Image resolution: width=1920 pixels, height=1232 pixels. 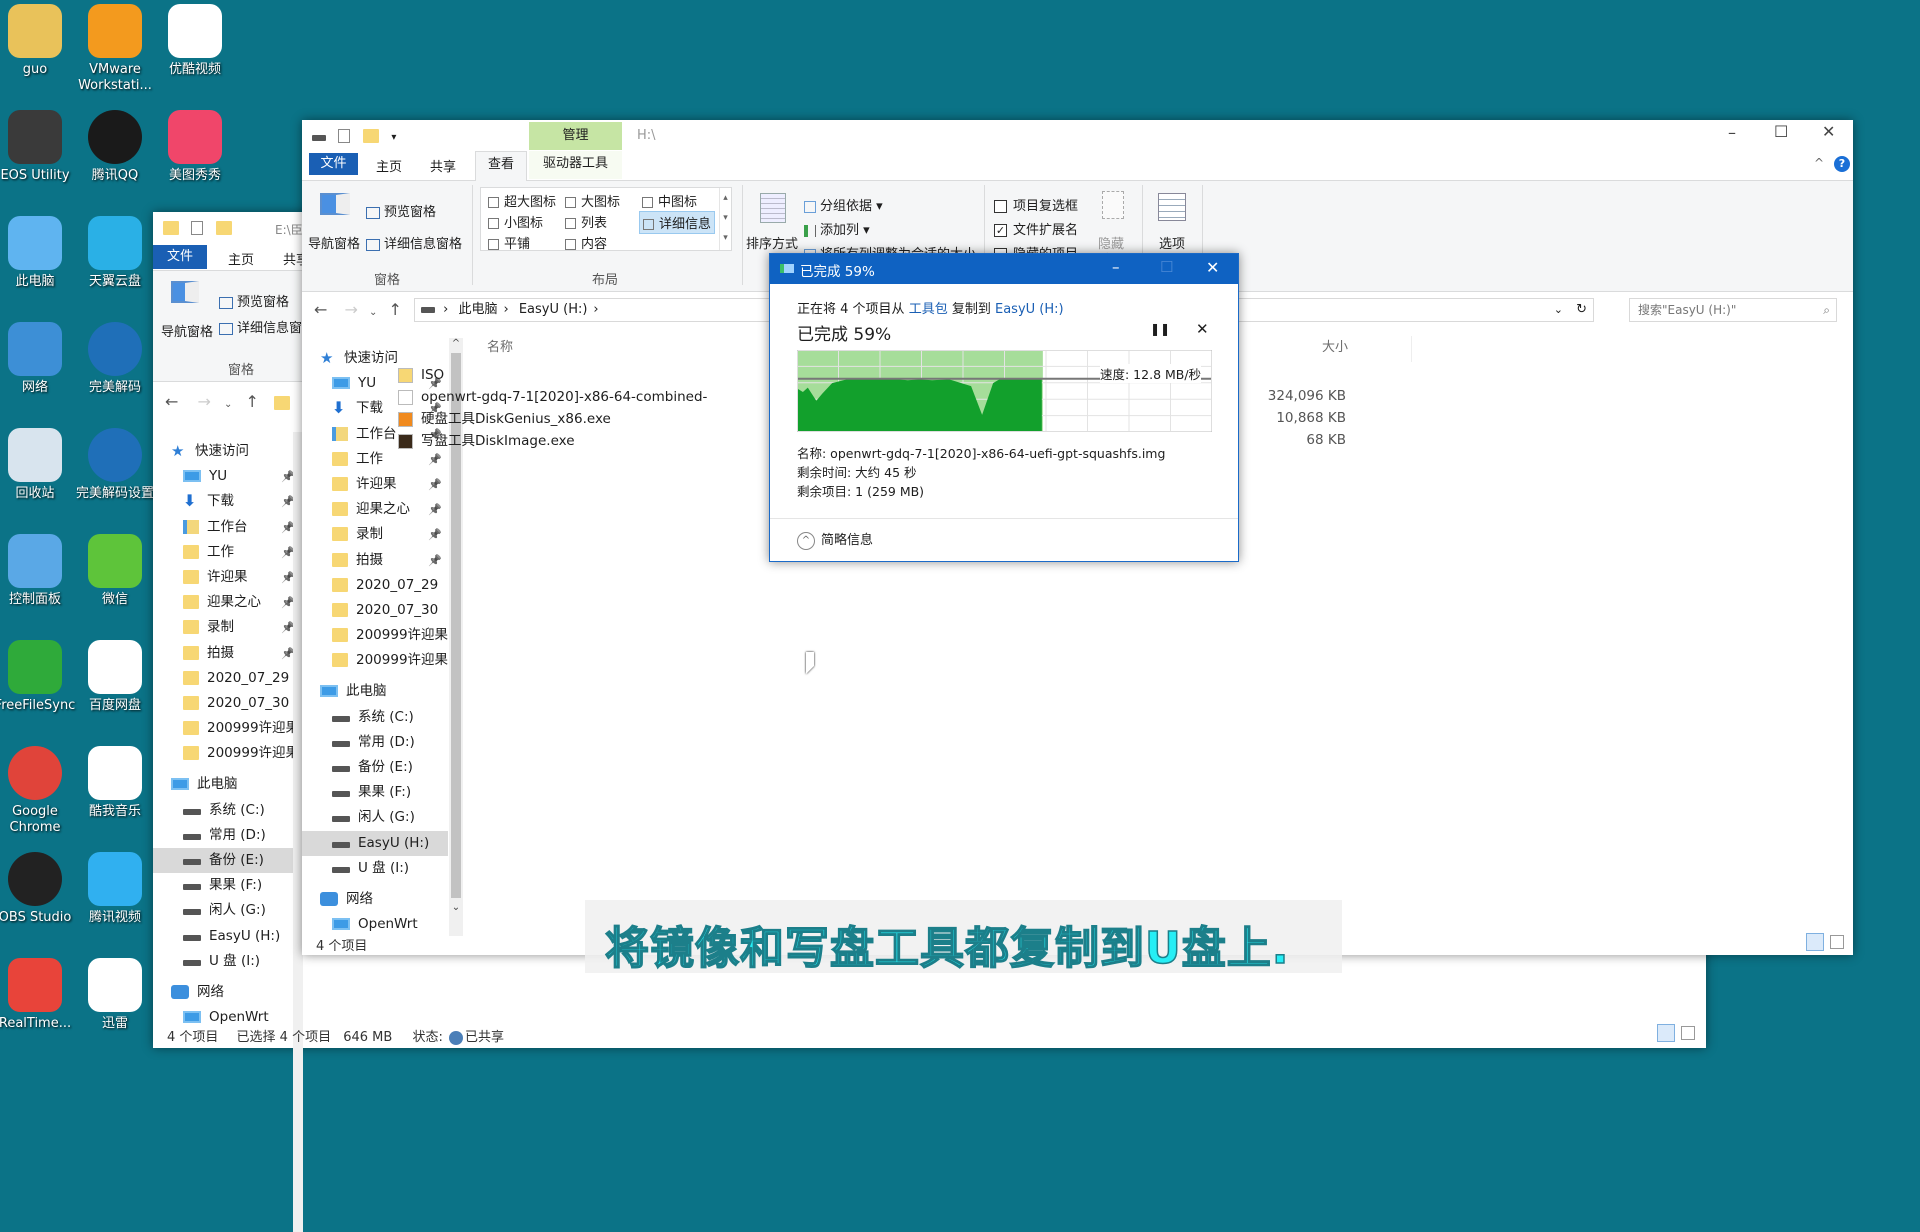 What do you see at coordinates (1036, 228) in the screenshot?
I see `file-extensions-toggle: ✓ 文件扩展名` at bounding box center [1036, 228].